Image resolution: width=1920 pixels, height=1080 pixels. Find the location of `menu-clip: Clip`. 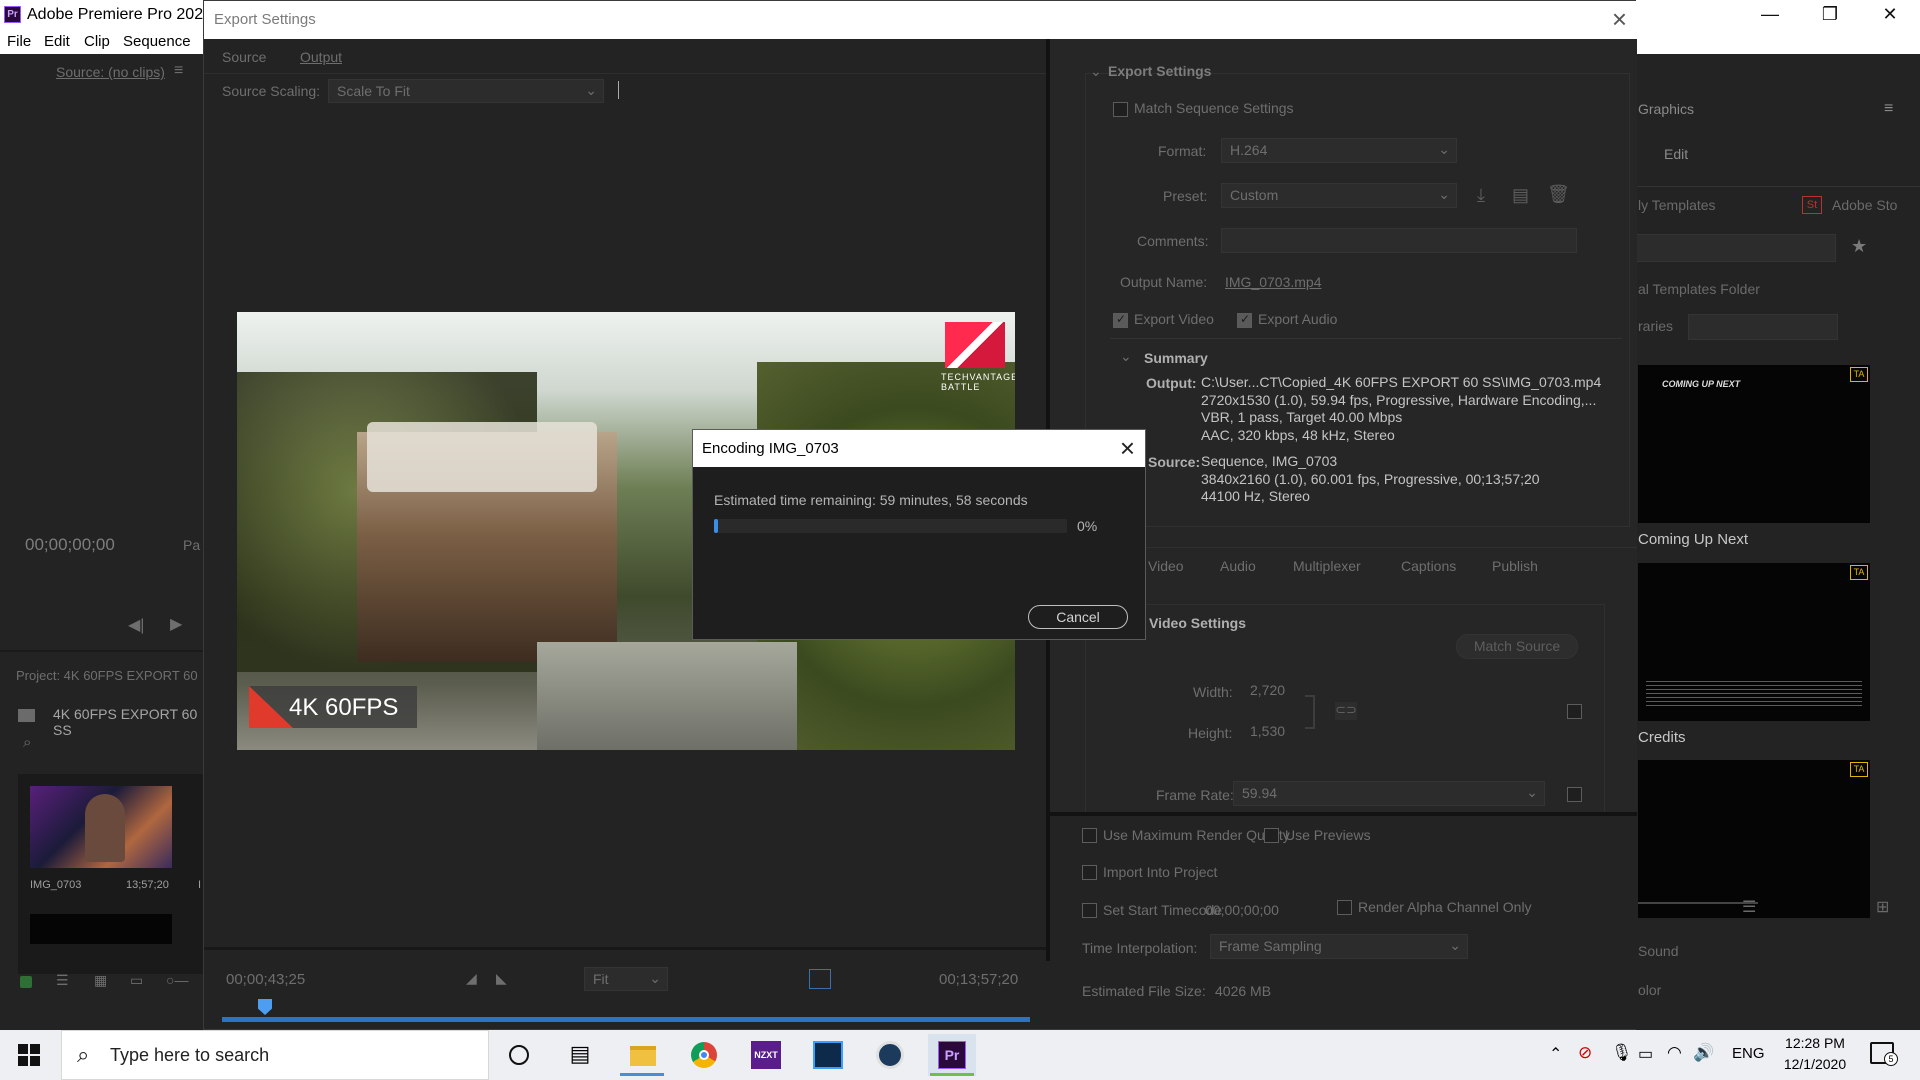

menu-clip: Clip is located at coordinates (97, 41).